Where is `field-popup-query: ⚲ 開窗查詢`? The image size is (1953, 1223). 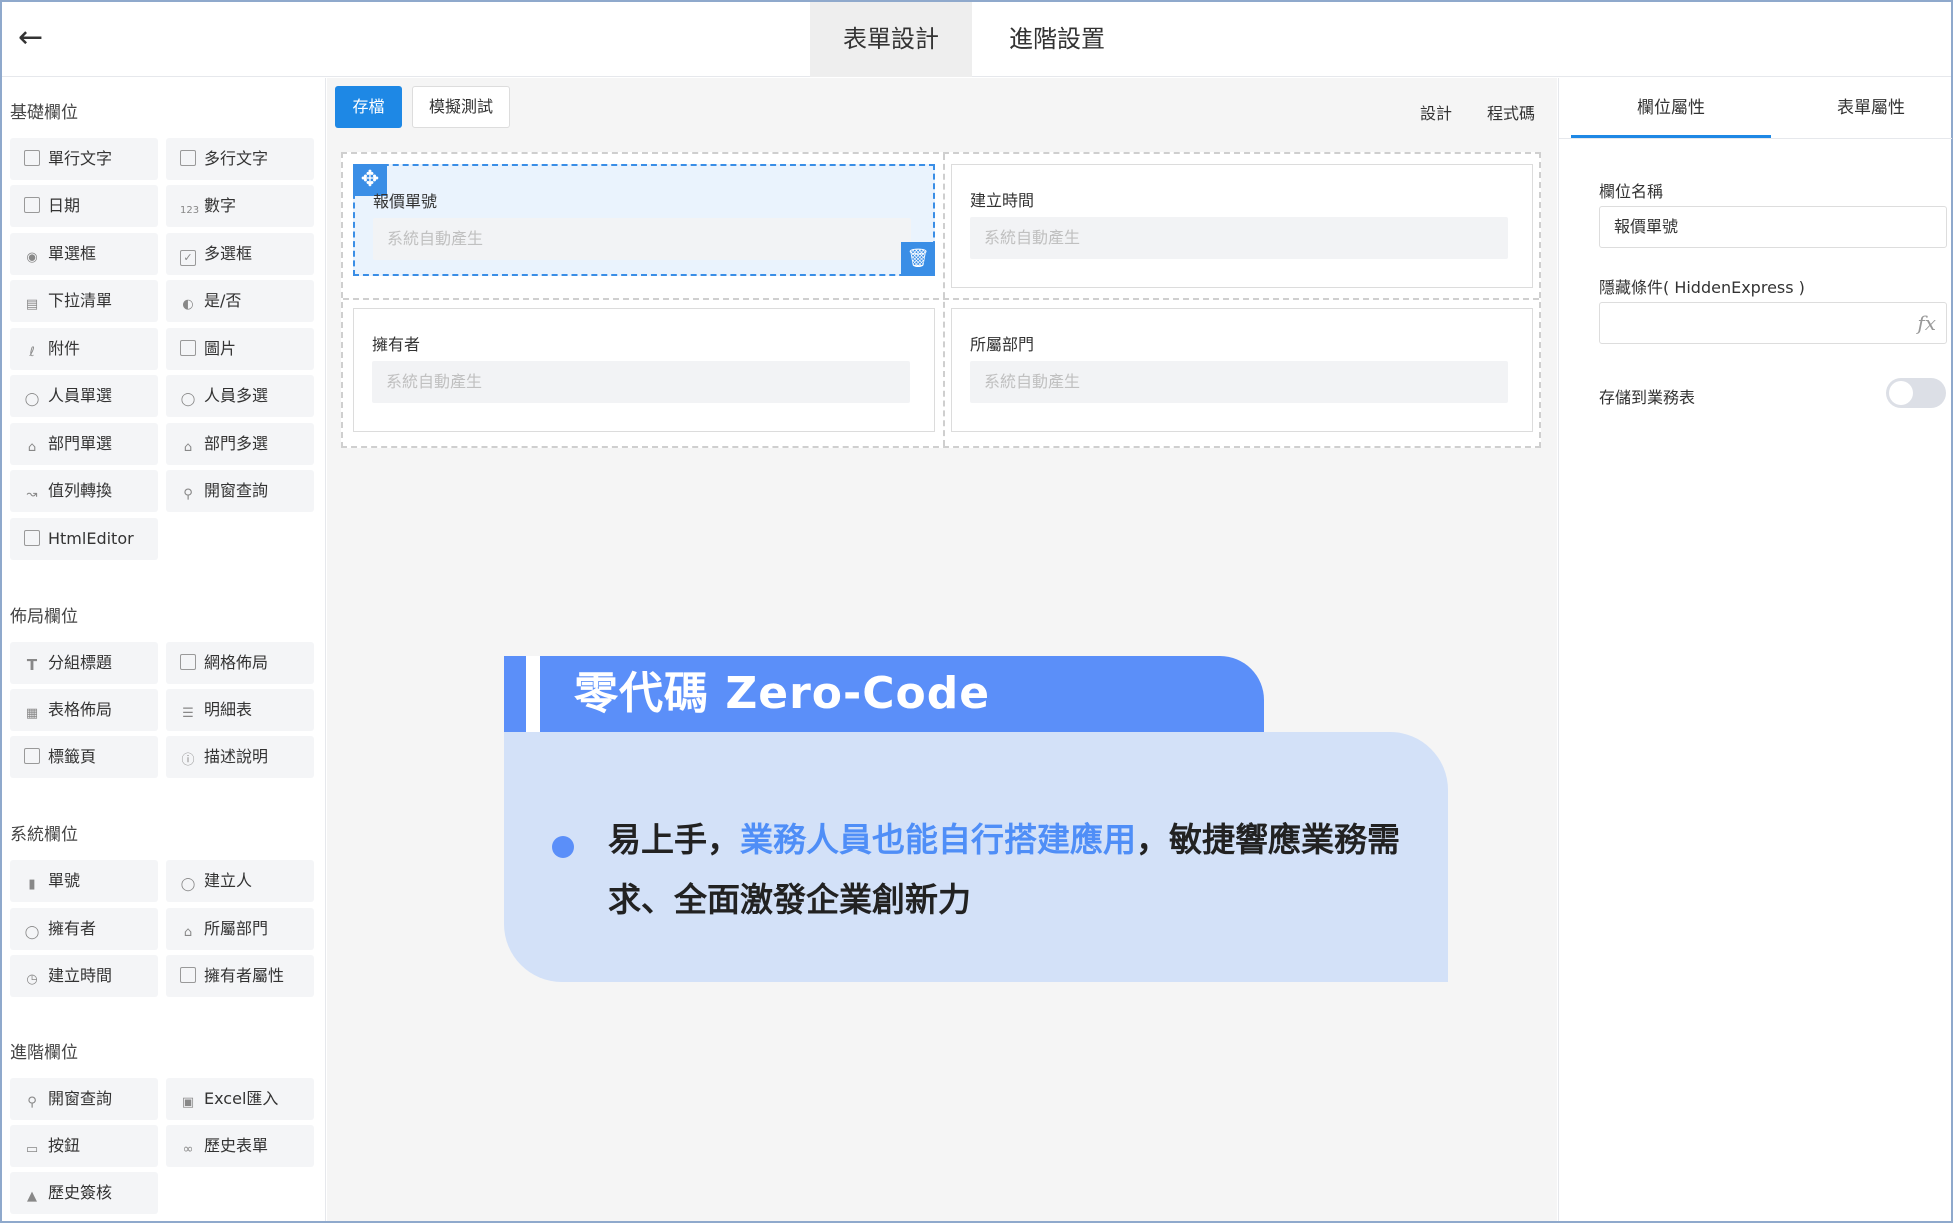 field-popup-query: ⚲ 開窗查詢 is located at coordinates (240, 491).